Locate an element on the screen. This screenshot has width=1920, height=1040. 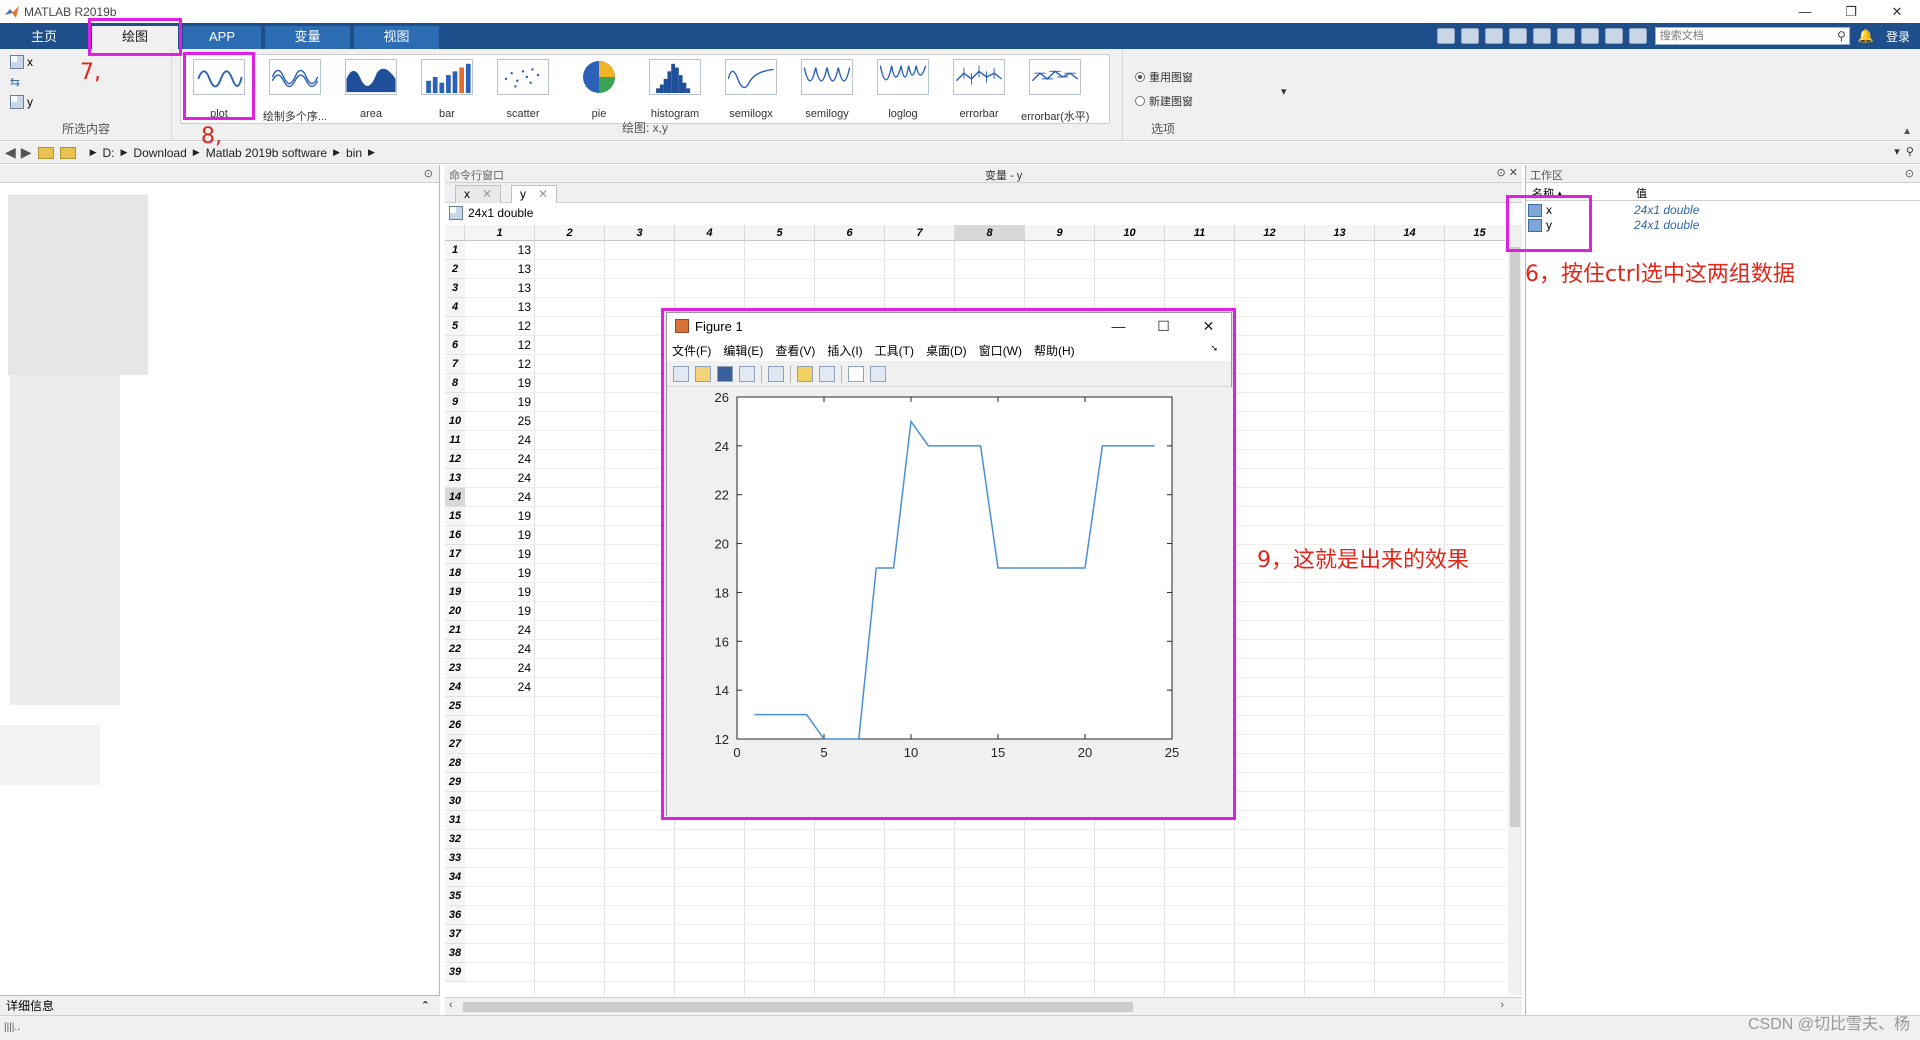
row-header: 12 is located at coordinates (455, 459).